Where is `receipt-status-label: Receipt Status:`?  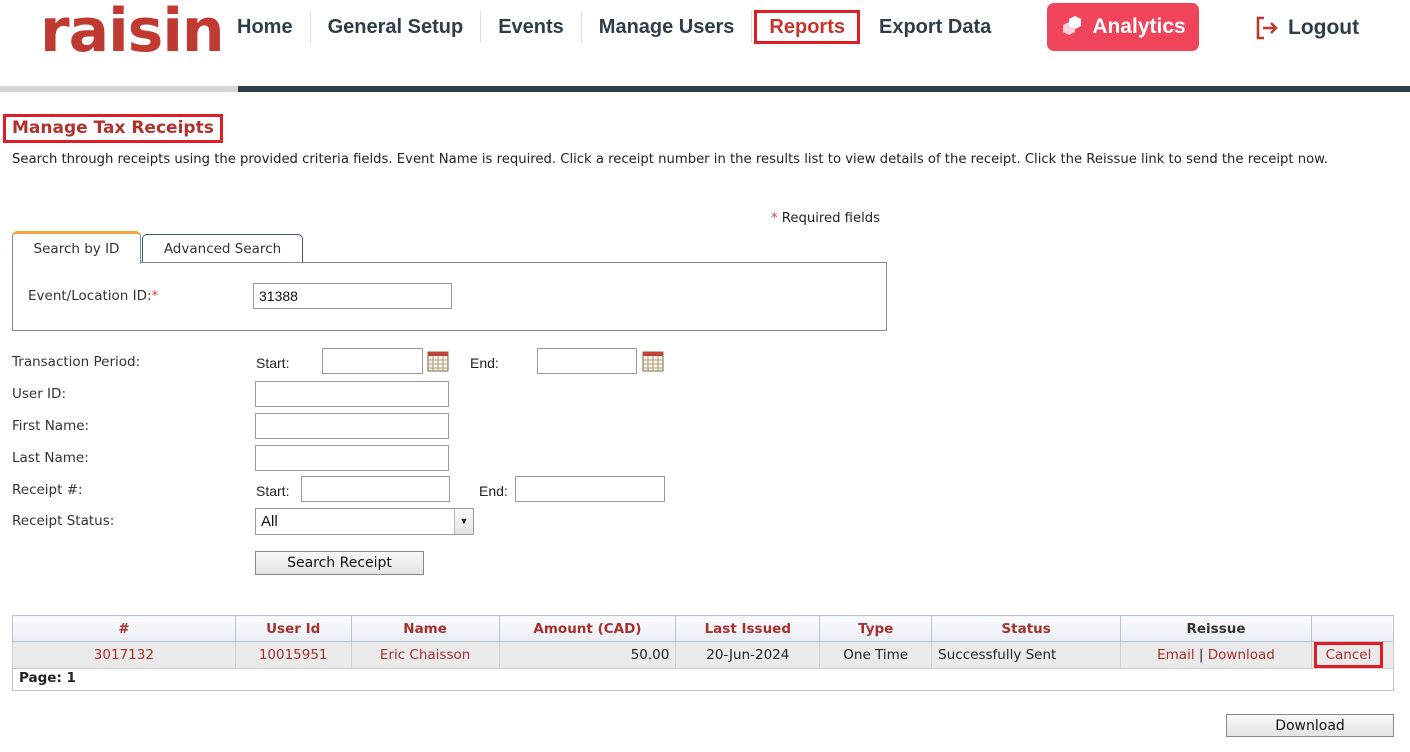 receipt-status-label: Receipt Status: is located at coordinates (63, 521).